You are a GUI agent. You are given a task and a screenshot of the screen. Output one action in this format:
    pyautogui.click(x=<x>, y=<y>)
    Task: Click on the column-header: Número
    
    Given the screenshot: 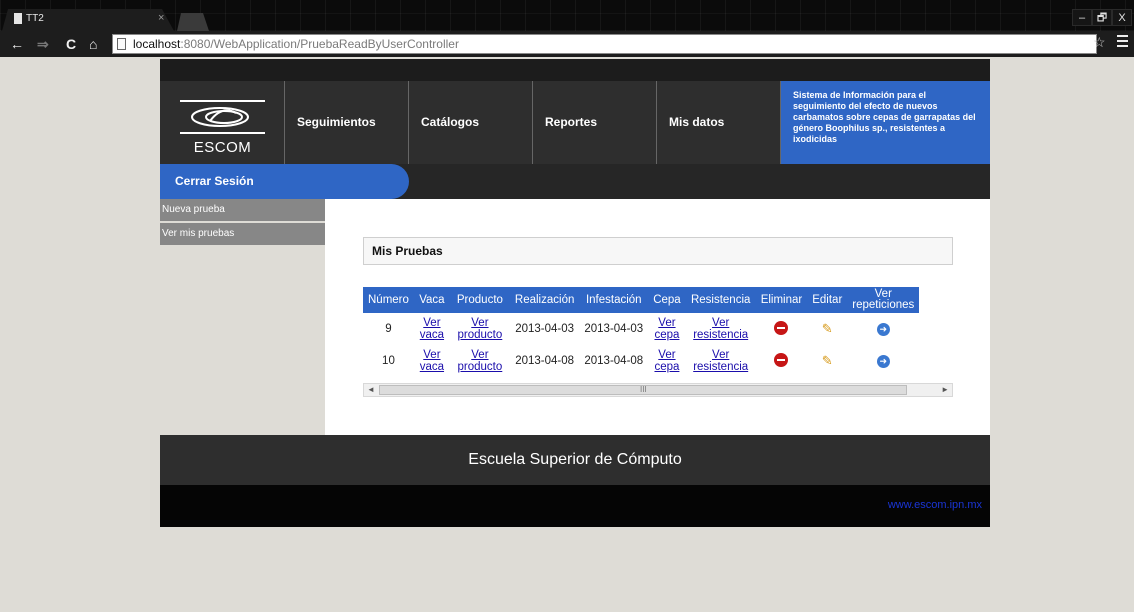 What is the action you would take?
    pyautogui.click(x=388, y=300)
    